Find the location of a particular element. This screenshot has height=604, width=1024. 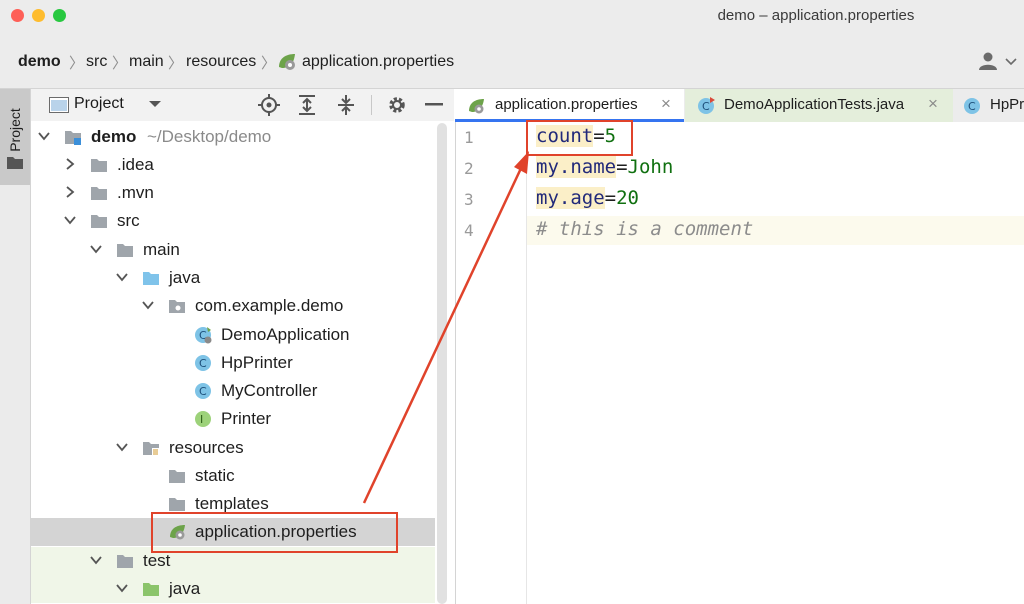

tree-row-test-java: java is located at coordinates (233, 589).